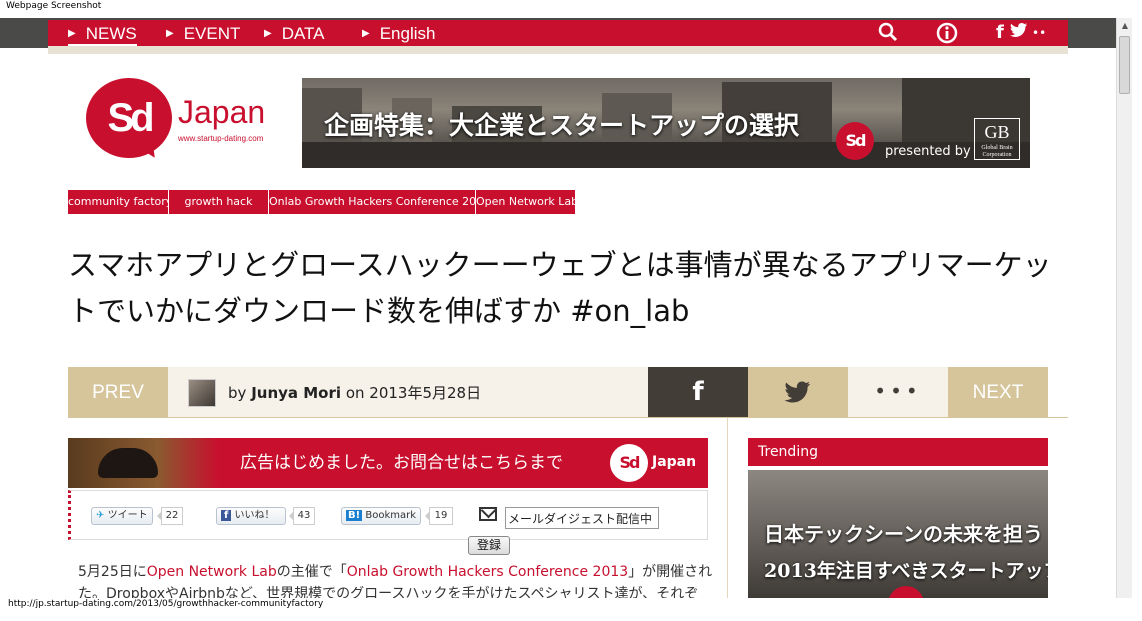 This screenshot has width=1142, height=621. Describe the element at coordinates (237, 393) in the screenshot. I see `byline-by: by` at that location.